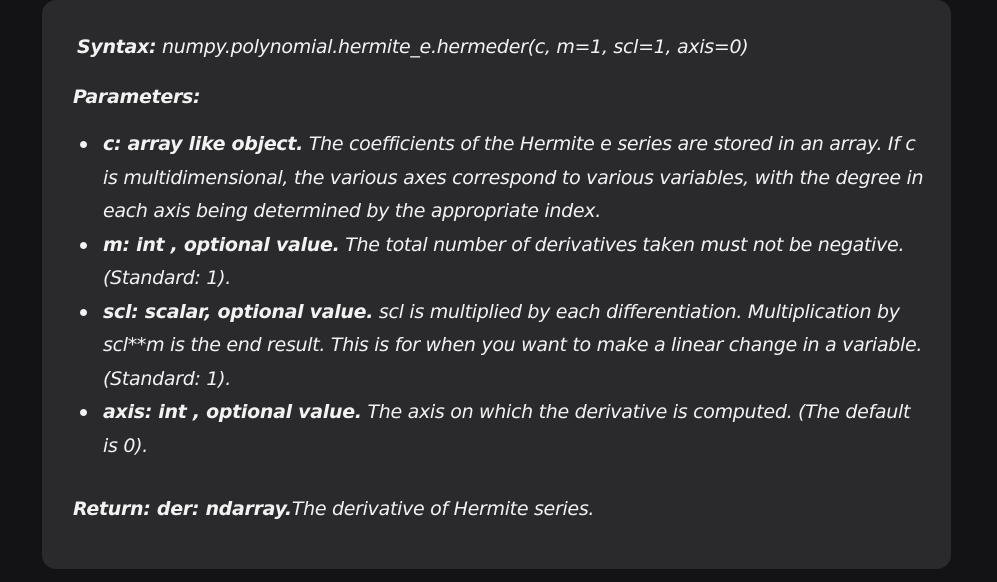 This screenshot has width=997, height=582. I want to click on return-text: The derivative of Hermite series., so click(443, 509).